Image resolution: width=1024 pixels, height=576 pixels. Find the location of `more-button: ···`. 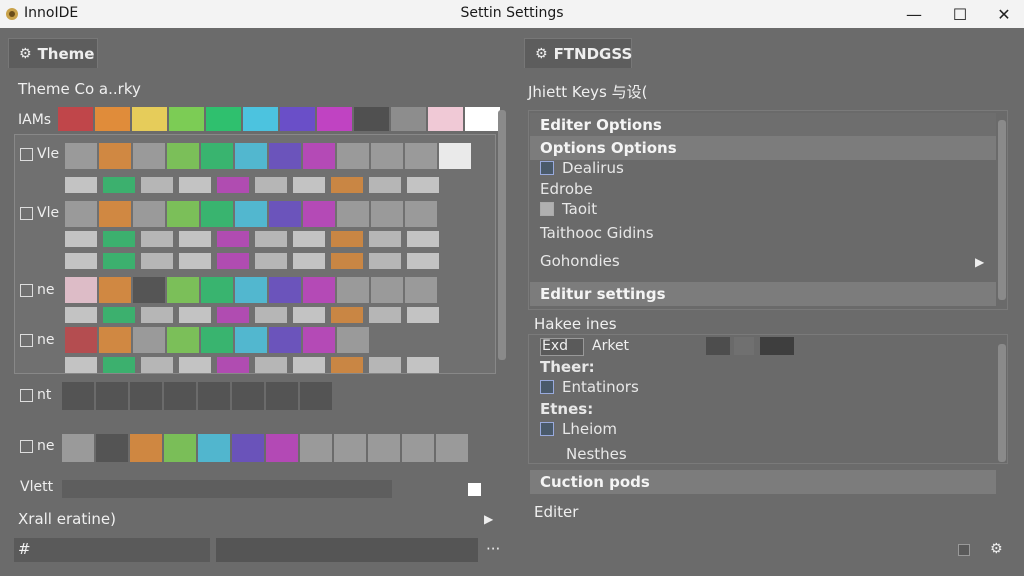

more-button: ··· is located at coordinates (493, 549).